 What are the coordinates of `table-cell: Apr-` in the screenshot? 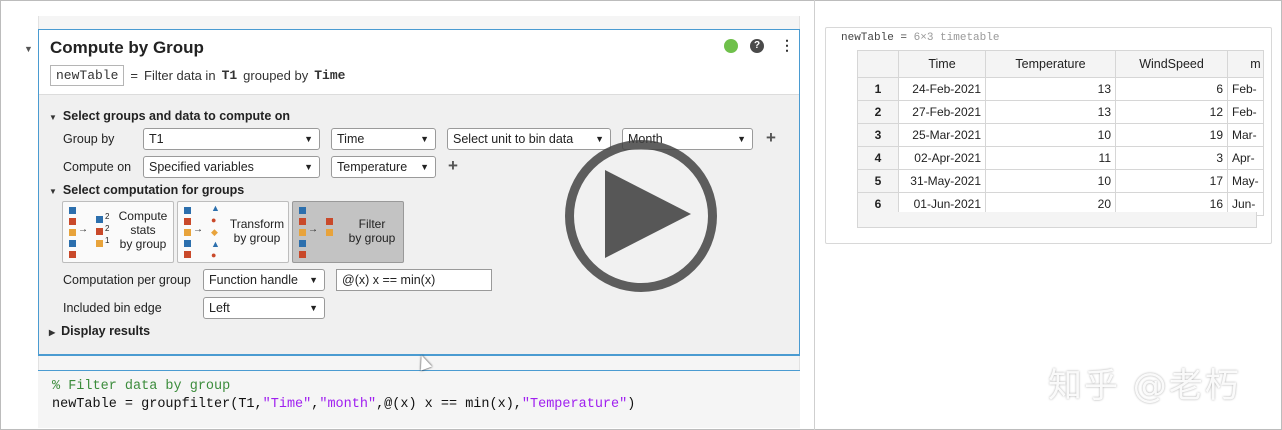 It's located at (1245, 158).